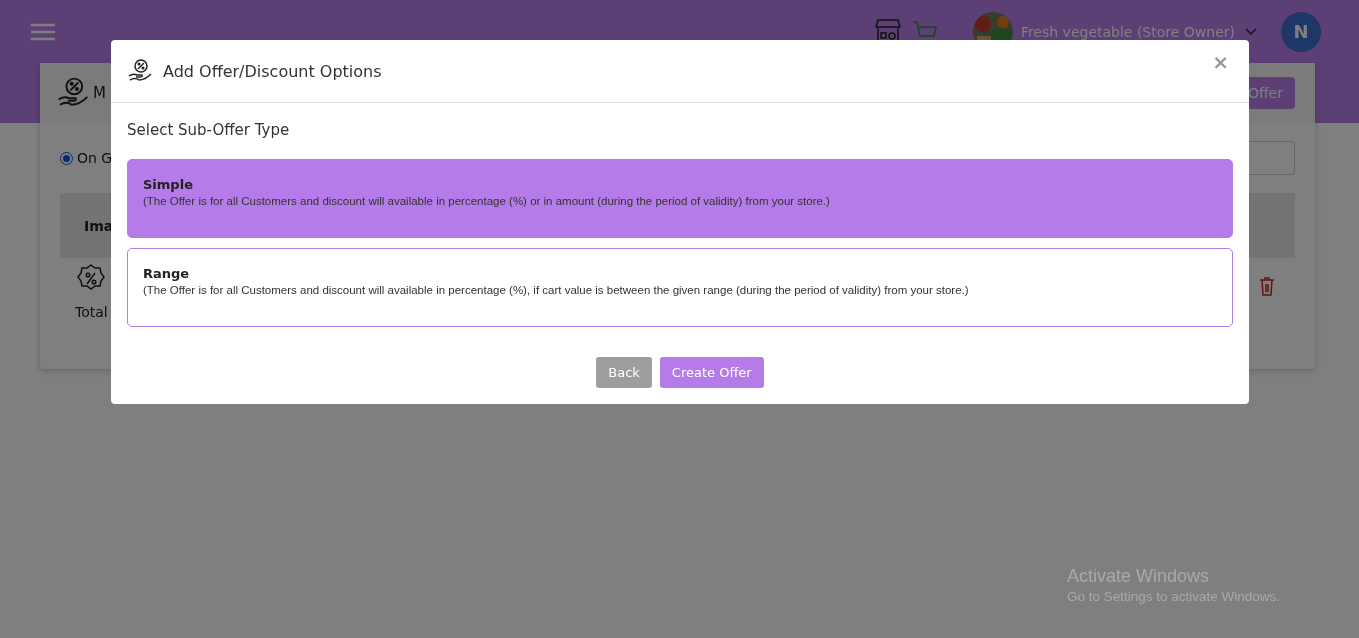  Describe the element at coordinates (140, 71) in the screenshot. I see `offer-hand-icon` at that location.